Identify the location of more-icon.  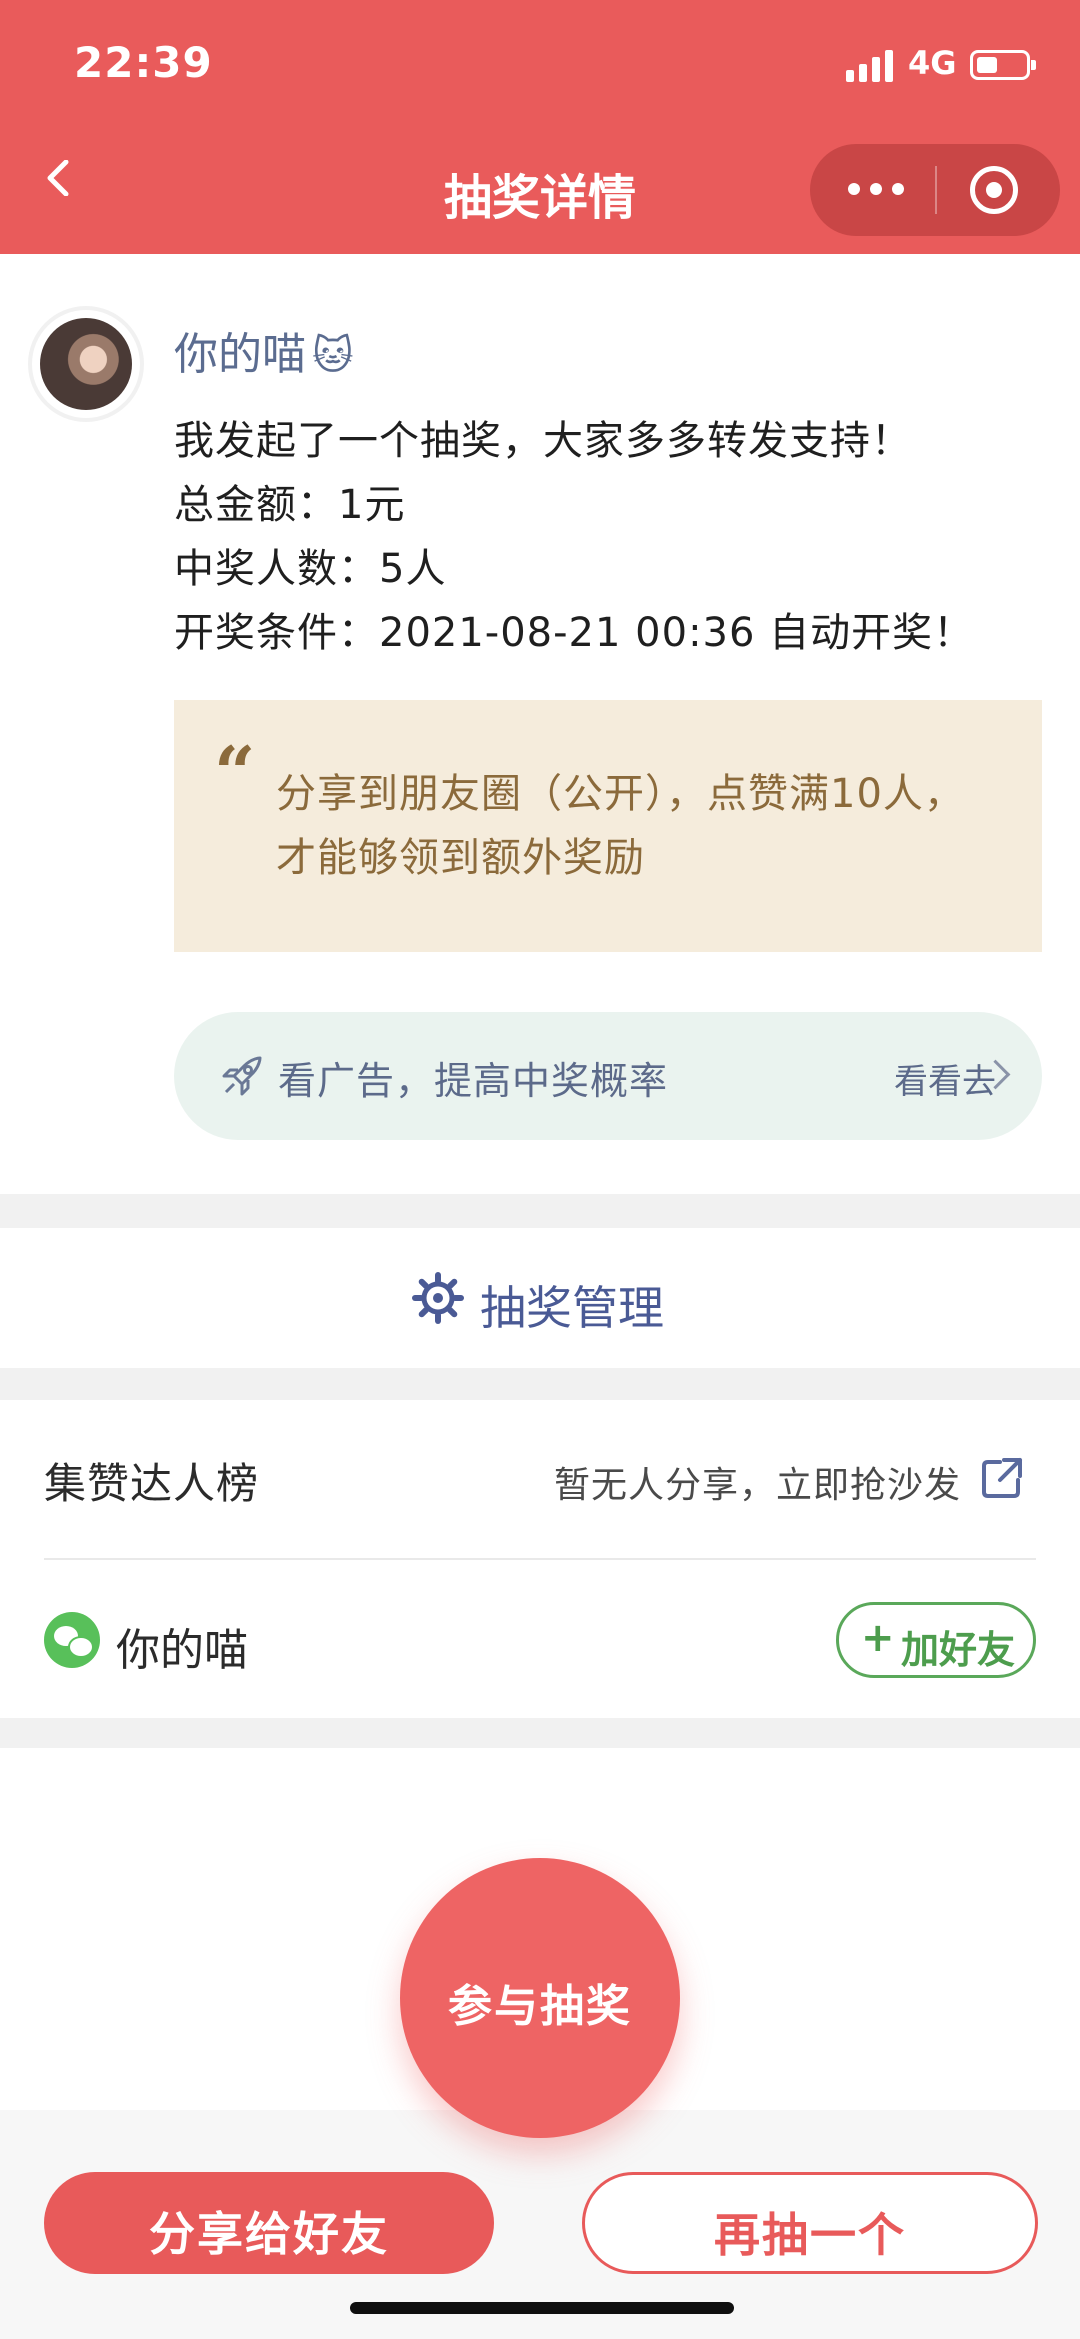
(878, 189).